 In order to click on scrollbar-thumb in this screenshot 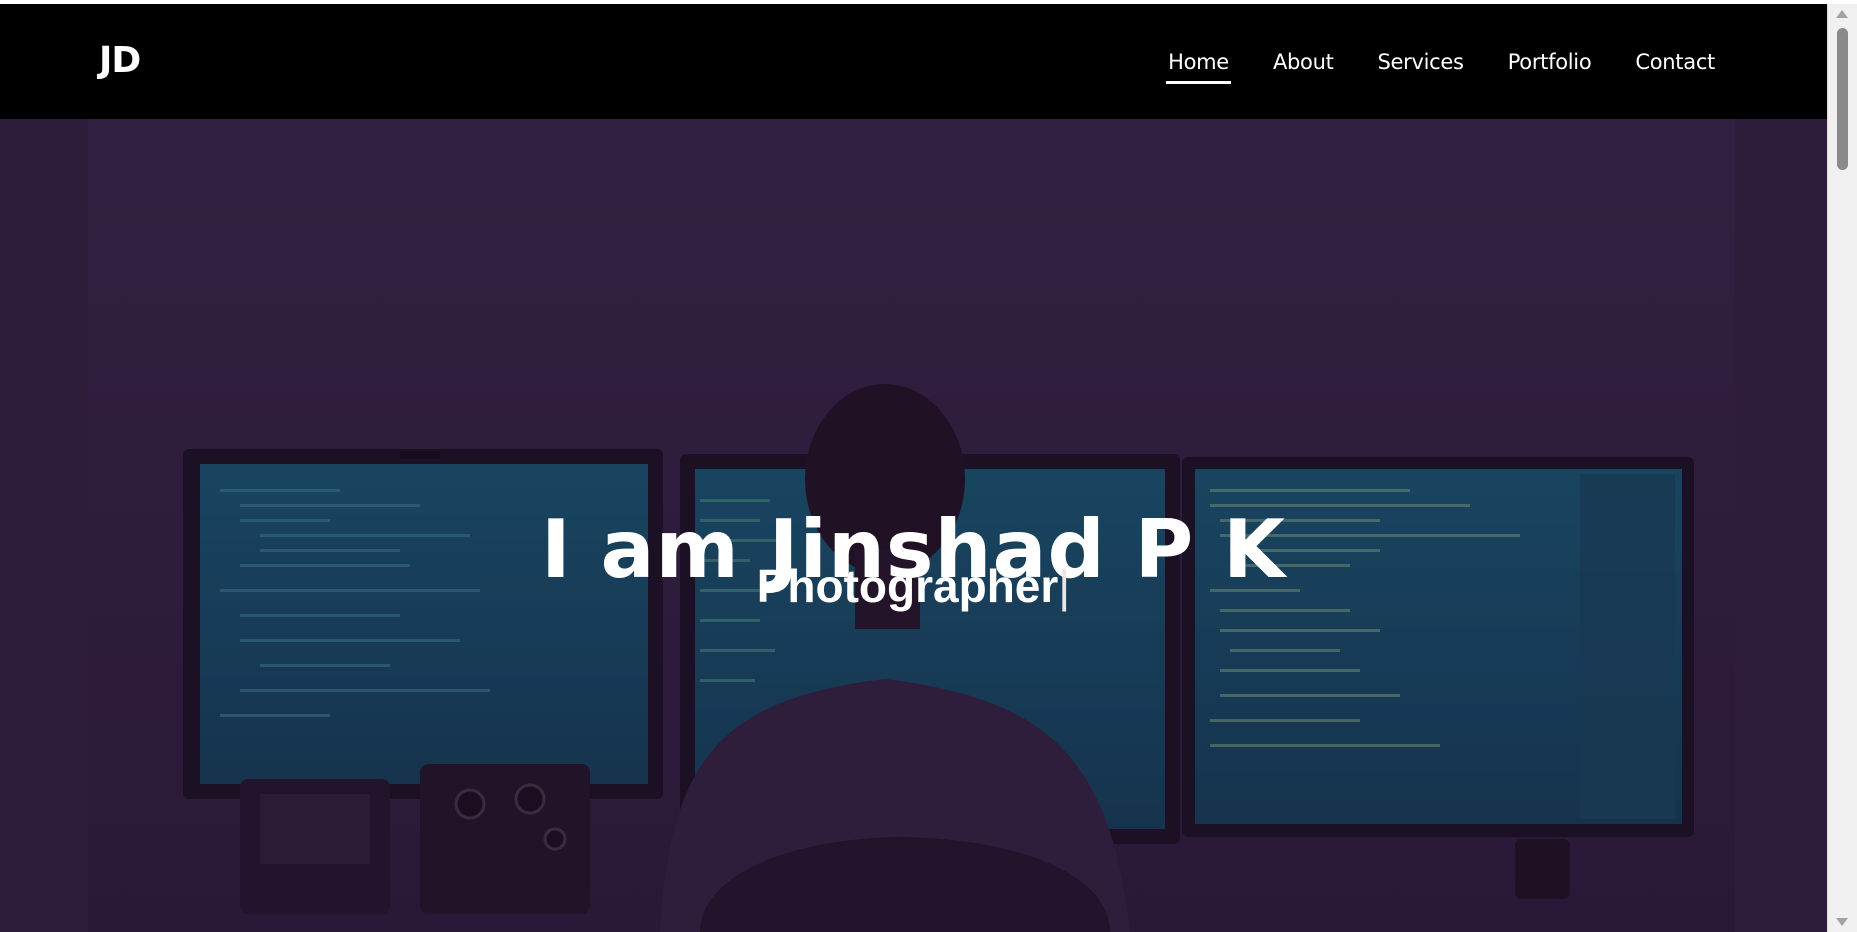, I will do `click(1842, 99)`.